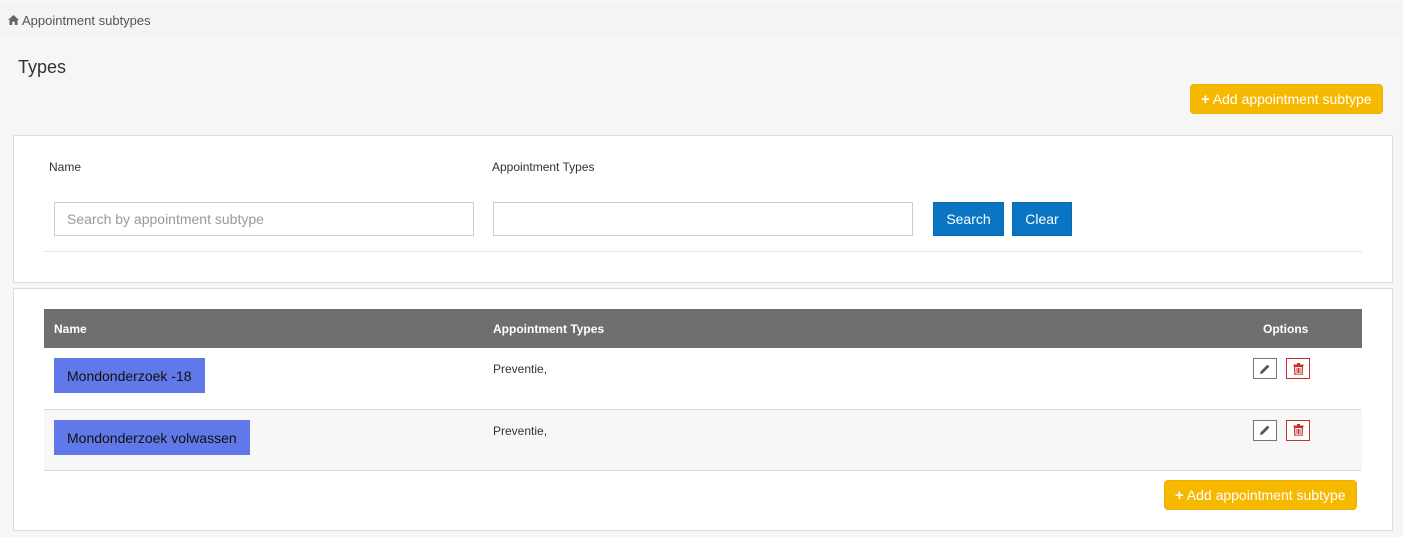  What do you see at coordinates (263, 328) in the screenshot?
I see `header-name: Name` at bounding box center [263, 328].